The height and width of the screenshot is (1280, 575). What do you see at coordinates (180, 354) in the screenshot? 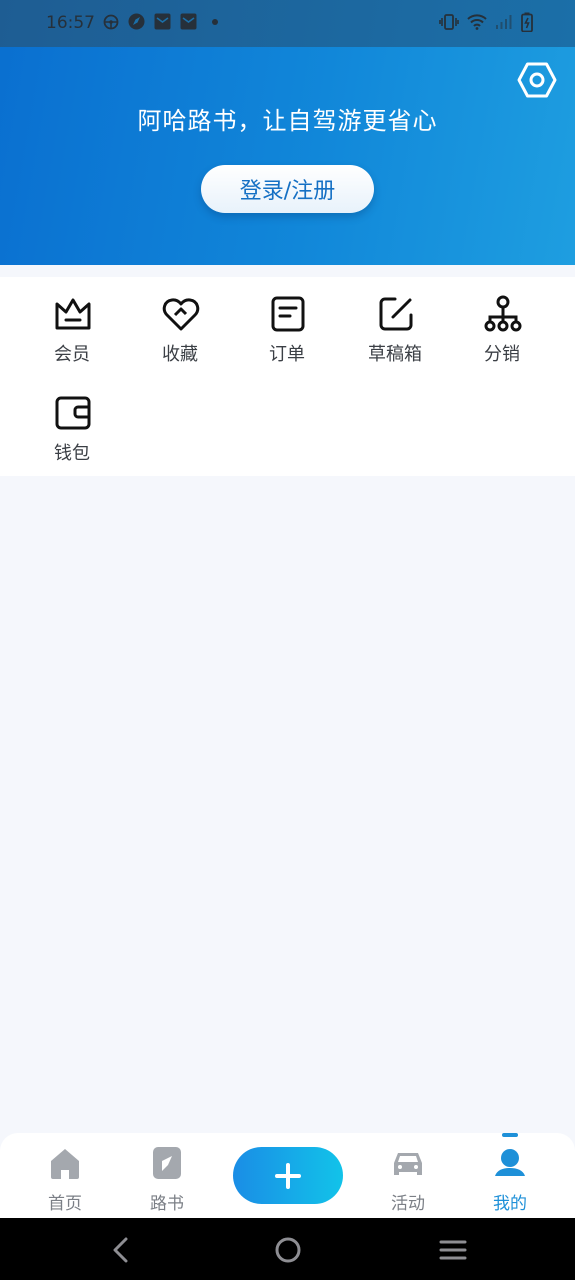
I see `menu-label: 收藏` at bounding box center [180, 354].